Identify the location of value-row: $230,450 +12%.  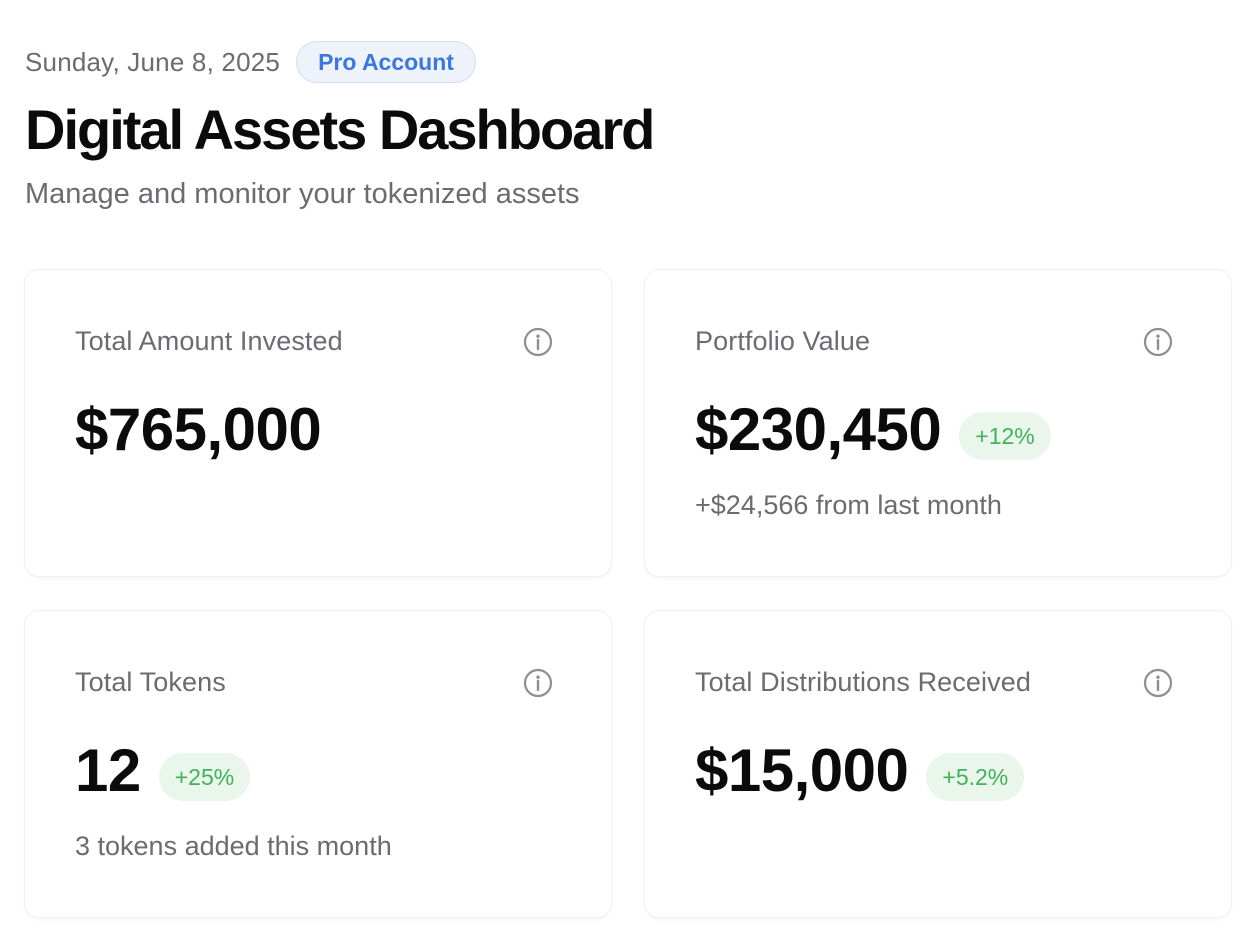
(873, 430).